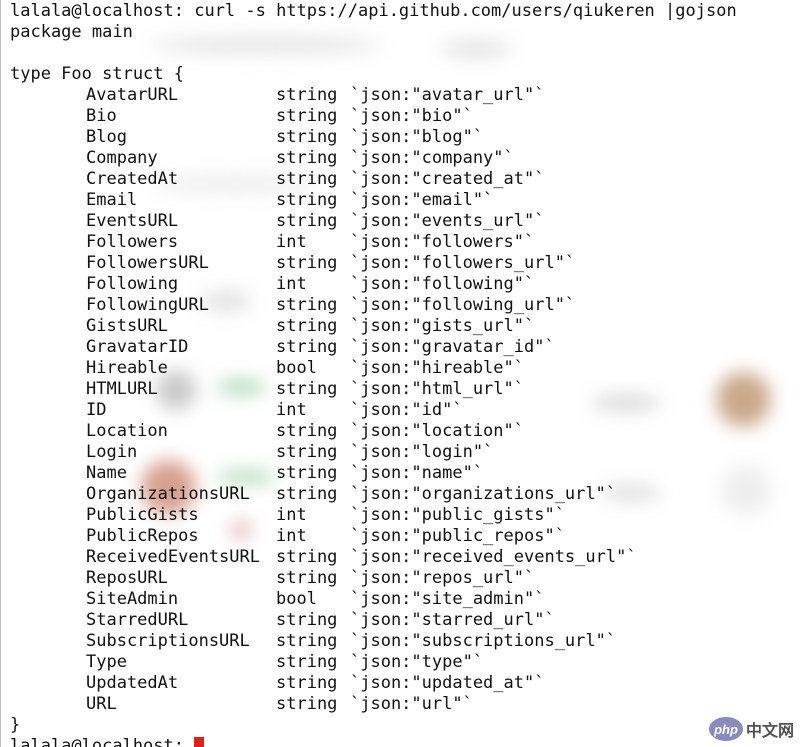 This screenshot has height=747, width=800. Describe the element at coordinates (417, 473) in the screenshot. I see `field-tag: `json:"name"`` at that location.